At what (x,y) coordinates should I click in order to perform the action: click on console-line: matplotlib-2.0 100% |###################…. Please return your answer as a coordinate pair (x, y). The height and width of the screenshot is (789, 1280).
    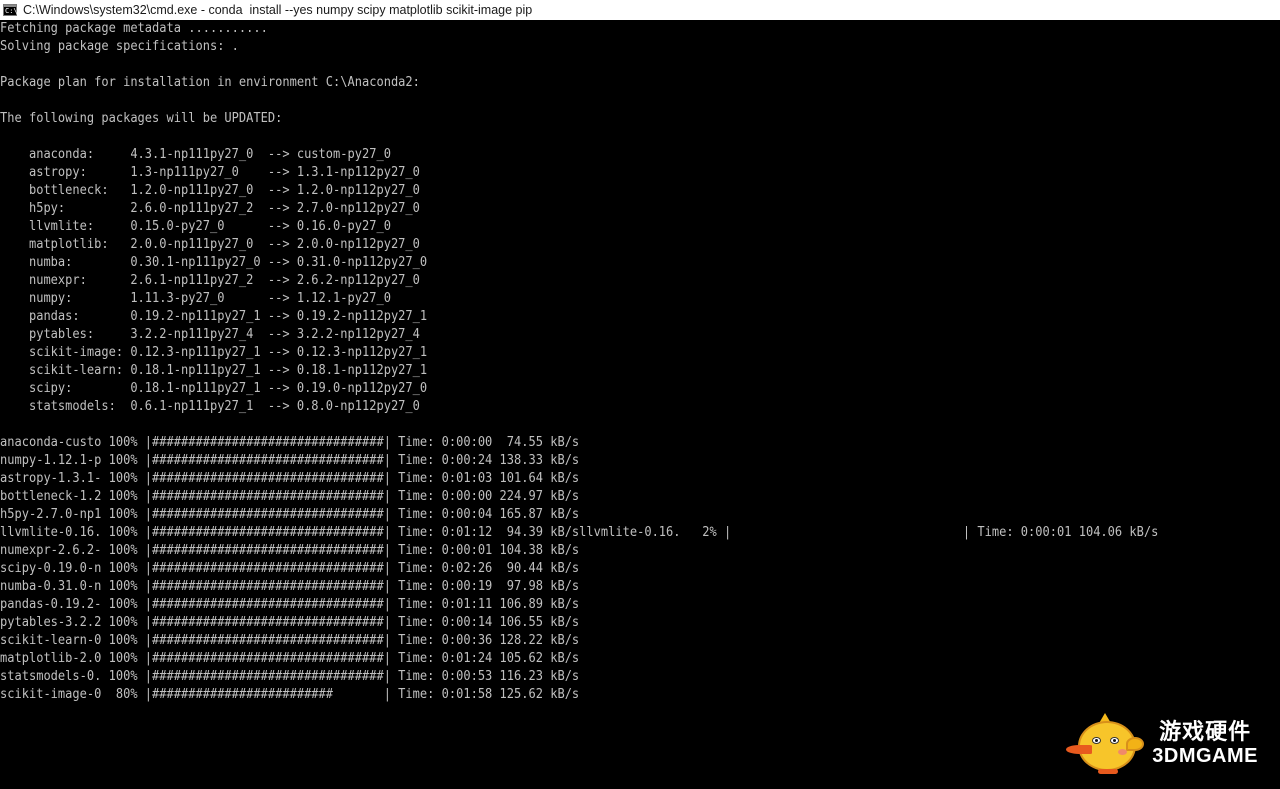
    Looking at the image, I should click on (290, 658).